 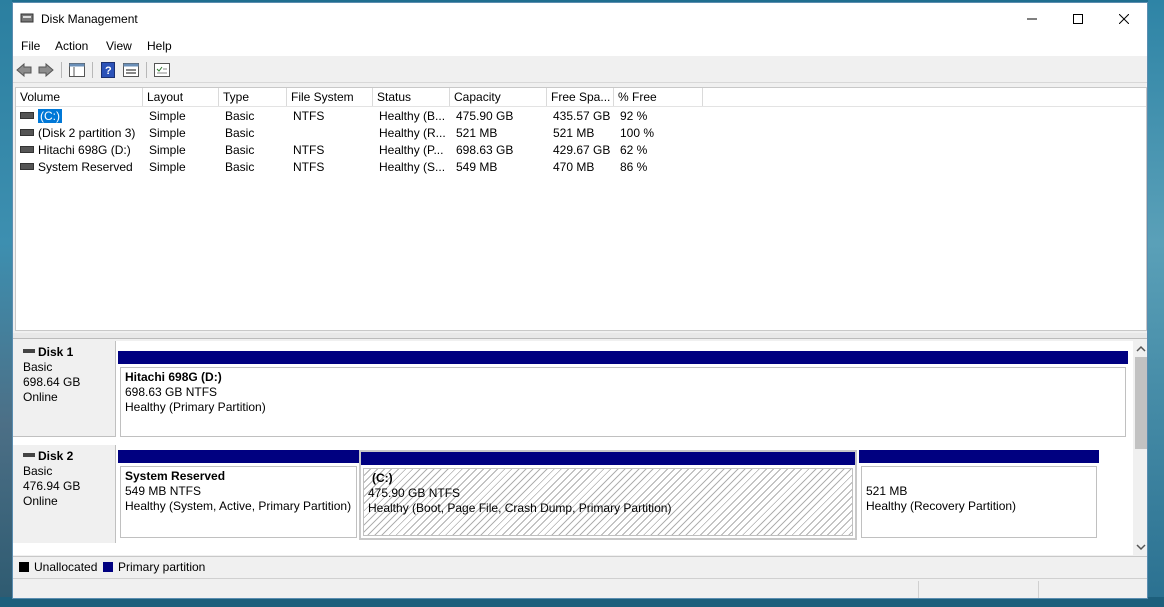 I want to click on scroll-up-icon, so click(x=1140, y=349).